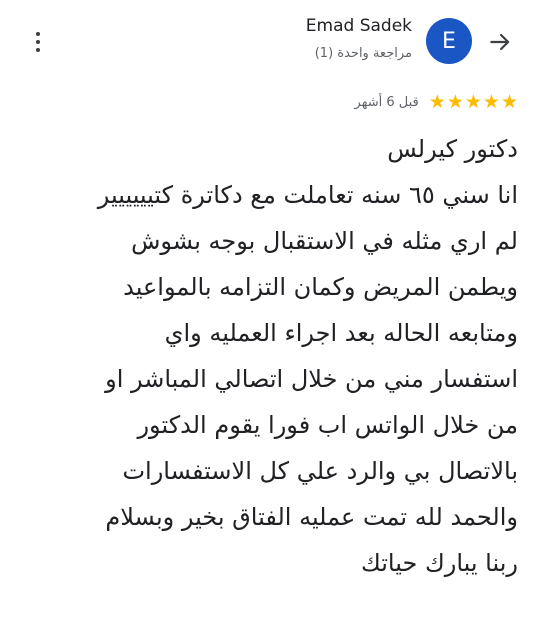 The width and height of the screenshot is (540, 618). What do you see at coordinates (452, 149) in the screenshot?
I see `review-text-line: دكتور كيرلس` at bounding box center [452, 149].